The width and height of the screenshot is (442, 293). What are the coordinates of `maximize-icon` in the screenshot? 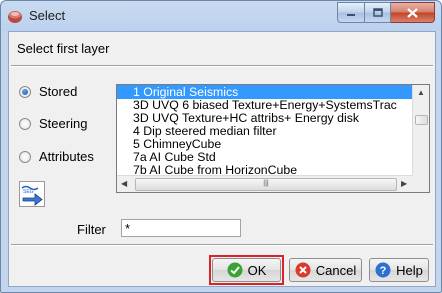 It's located at (377, 12).